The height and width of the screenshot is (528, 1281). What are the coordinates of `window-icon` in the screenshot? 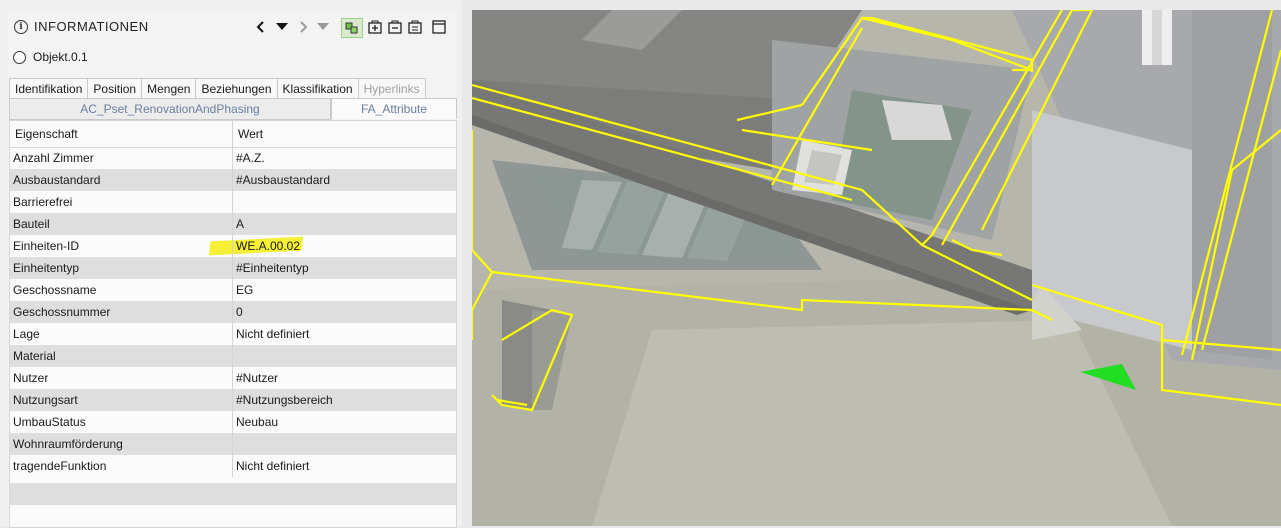 It's located at (439, 27).